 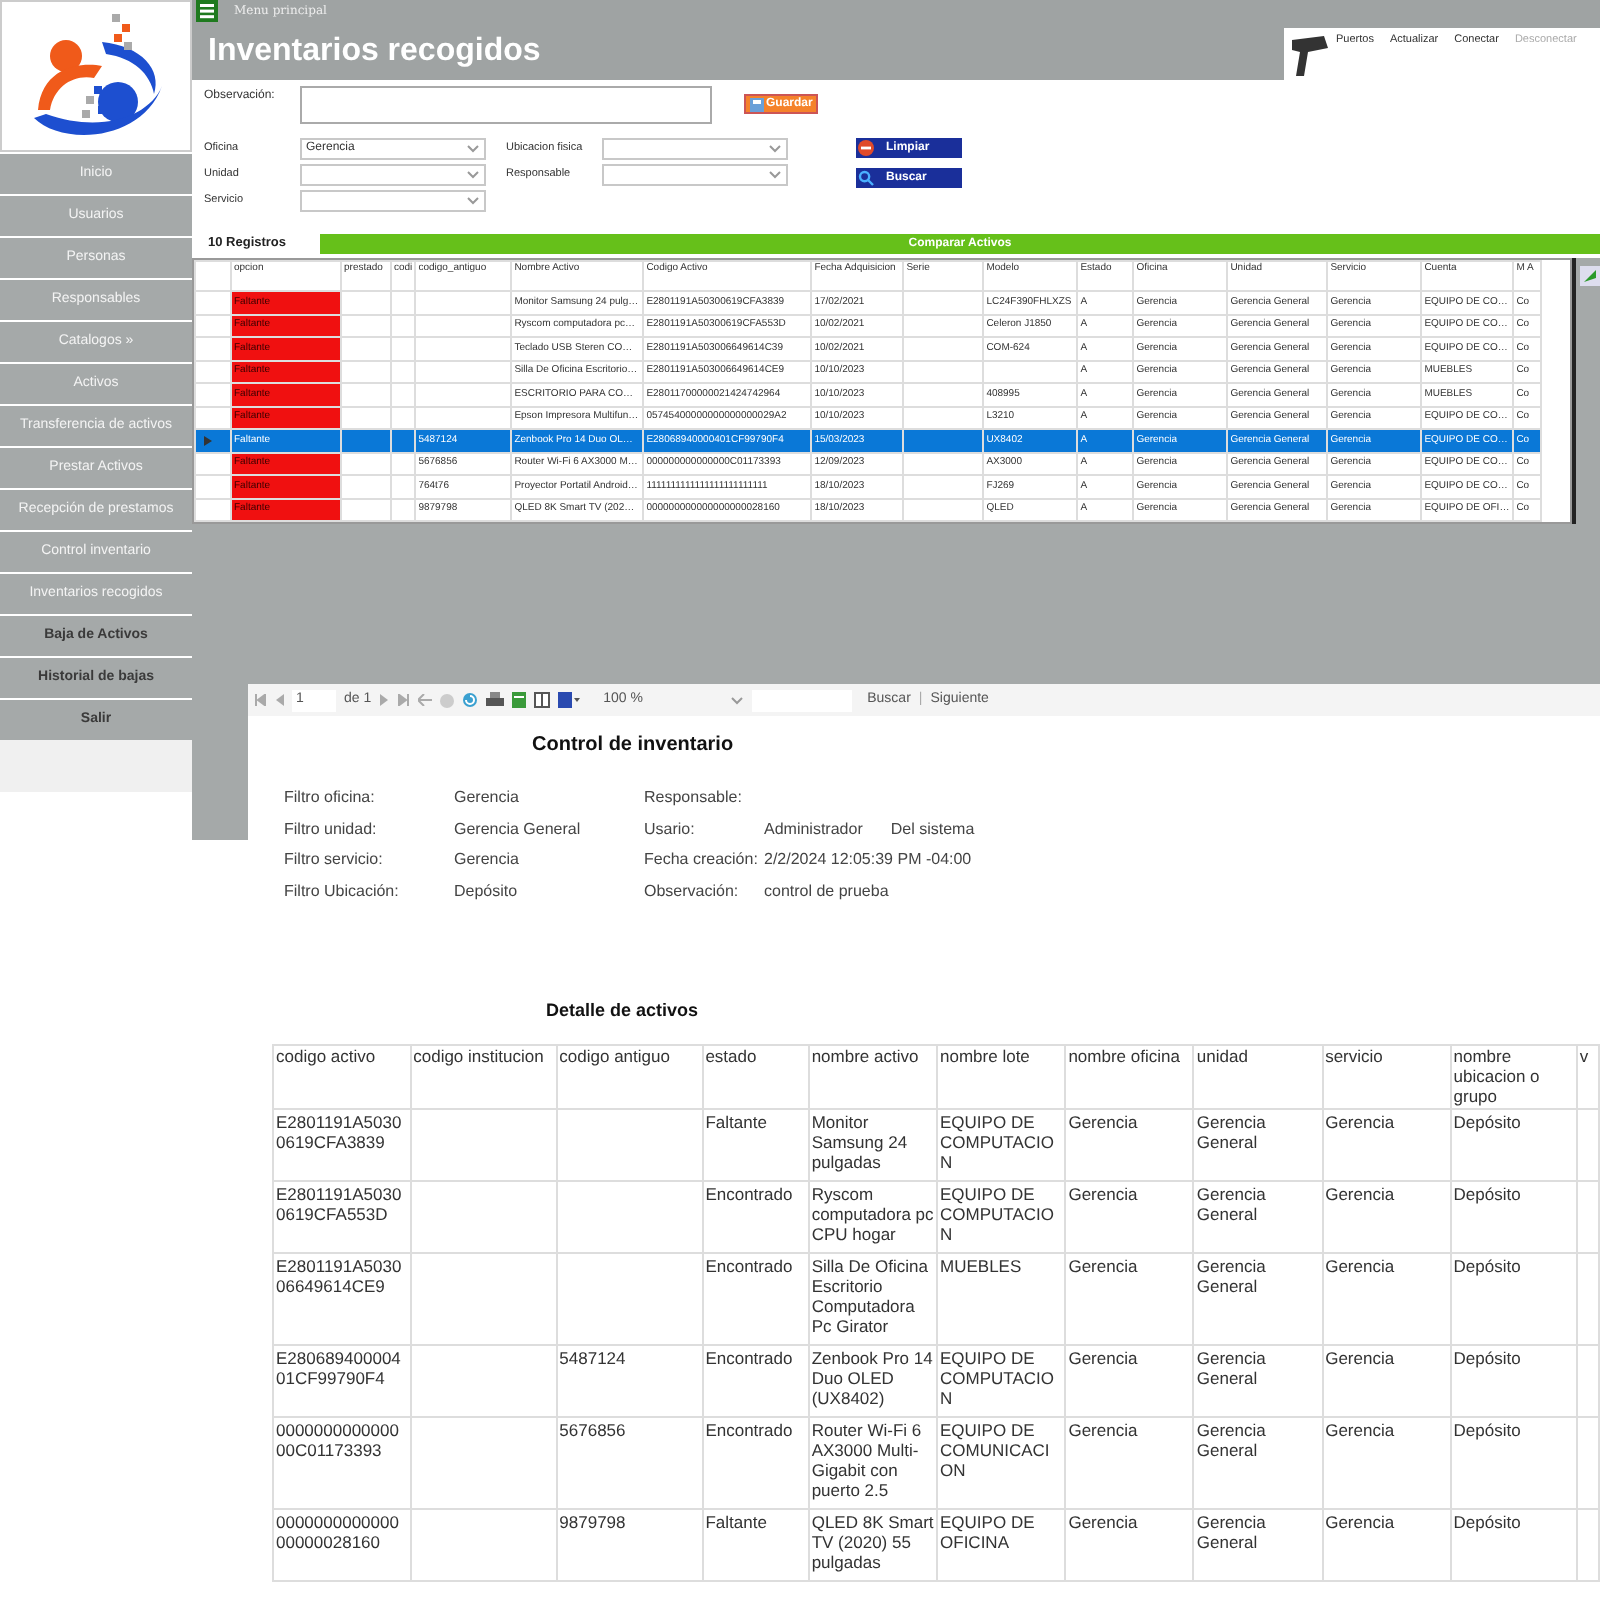 I want to click on info-label: Observación:, so click(x=692, y=891).